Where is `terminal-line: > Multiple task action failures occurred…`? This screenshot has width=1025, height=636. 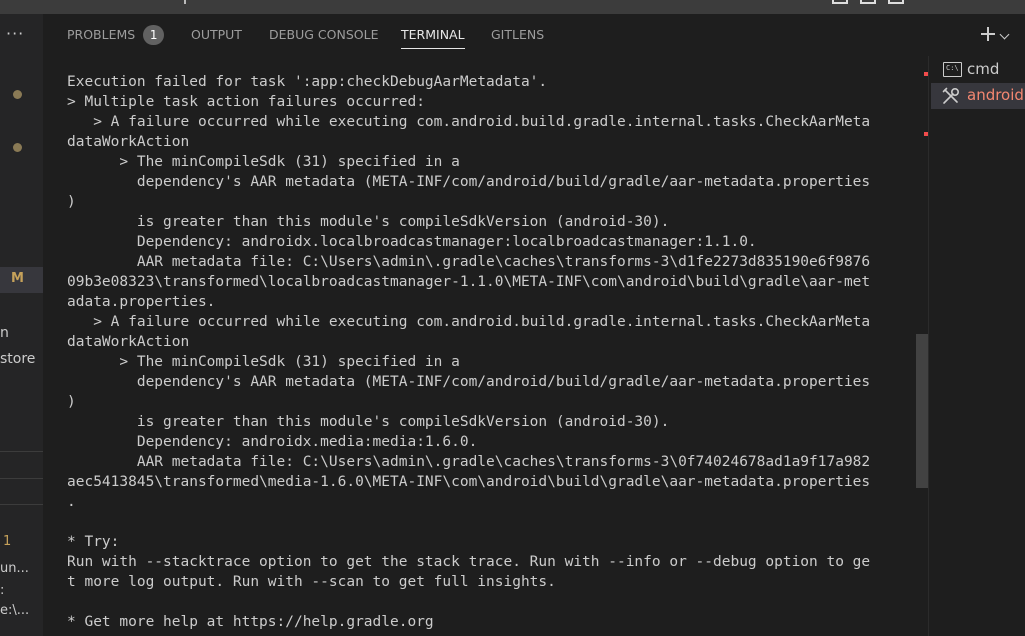
terminal-line: > Multiple task action failures occurred… is located at coordinates (246, 102).